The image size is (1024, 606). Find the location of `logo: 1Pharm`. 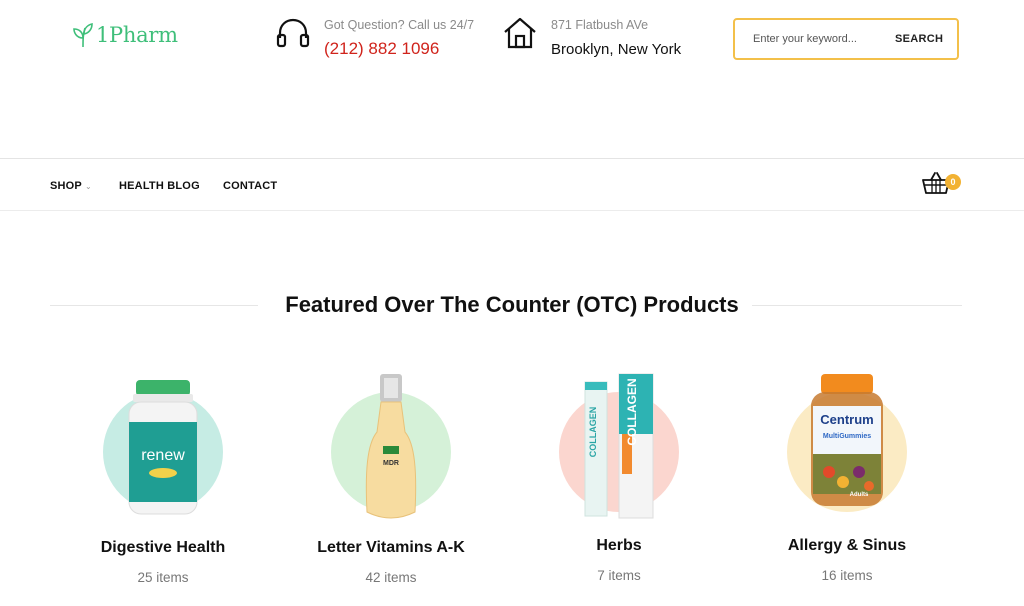

logo: 1Pharm is located at coordinates (125, 35).